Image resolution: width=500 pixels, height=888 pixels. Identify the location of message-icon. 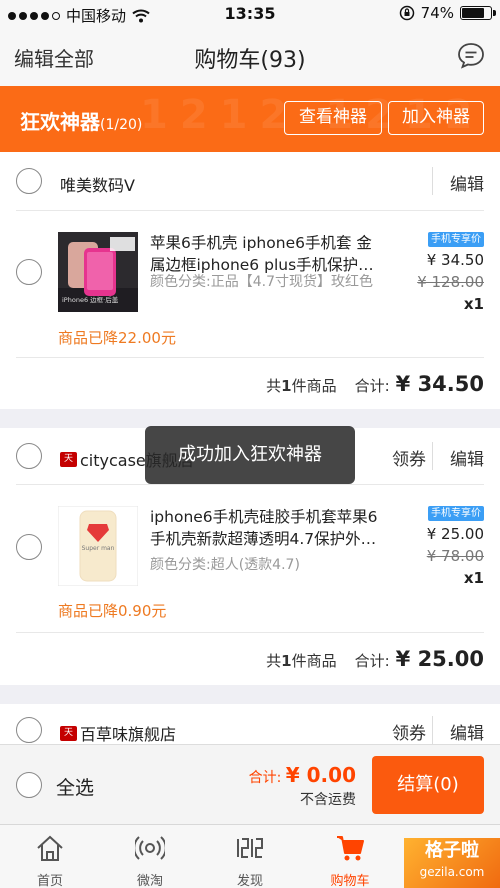
(471, 56).